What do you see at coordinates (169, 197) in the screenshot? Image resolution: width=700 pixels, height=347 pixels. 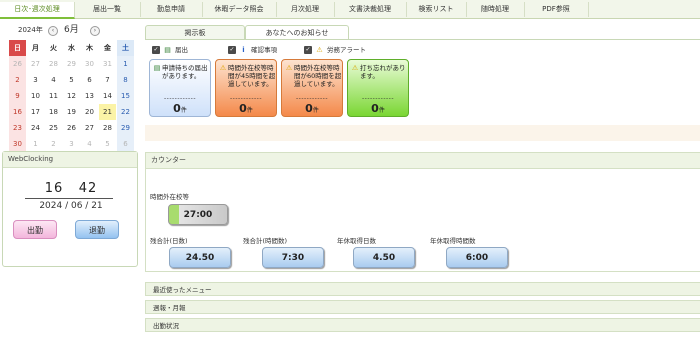 I see `overtime-label: 時間外在校等` at bounding box center [169, 197].